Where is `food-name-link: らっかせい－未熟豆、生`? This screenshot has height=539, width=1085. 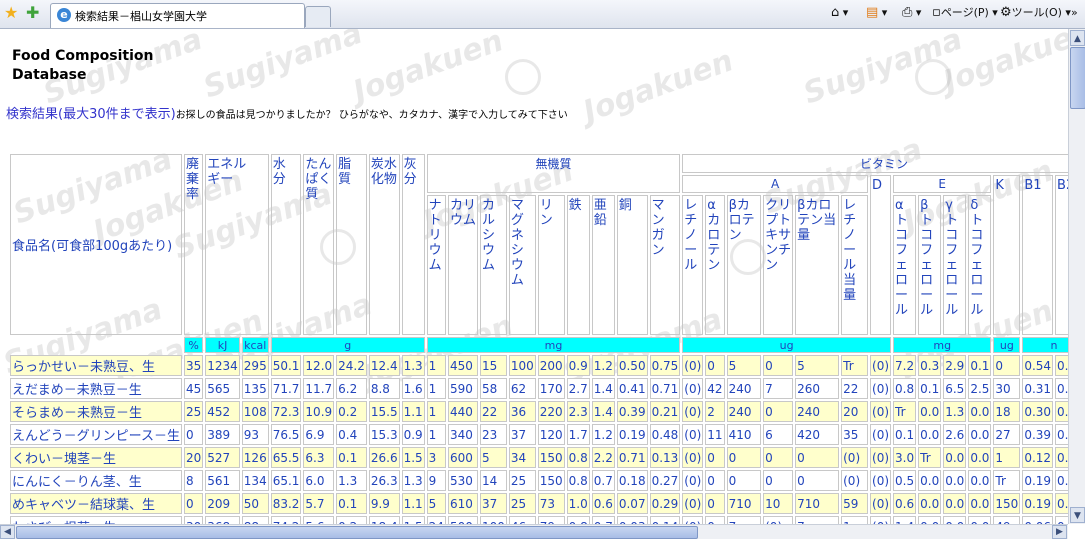
food-name-link: らっかせい－未熟豆、生 is located at coordinates (96, 365).